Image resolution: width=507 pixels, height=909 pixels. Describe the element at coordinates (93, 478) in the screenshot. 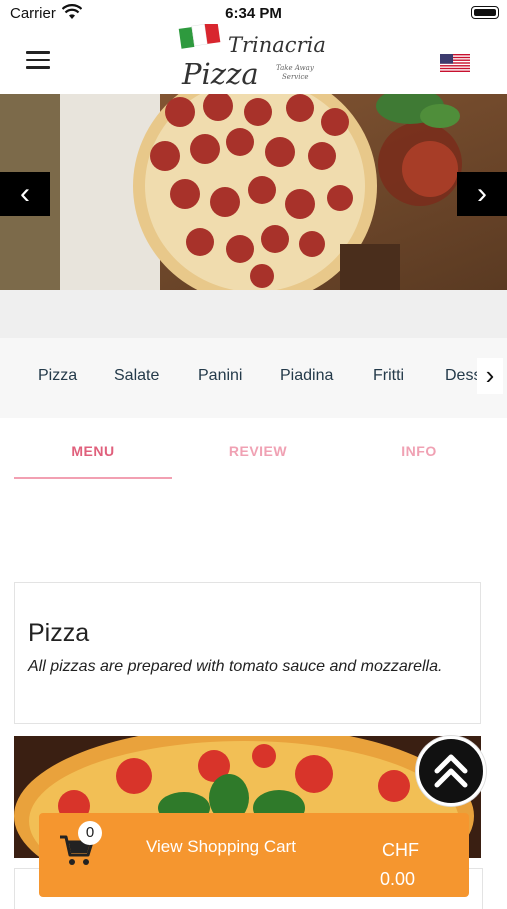

I see `active-tab-indicator` at that location.